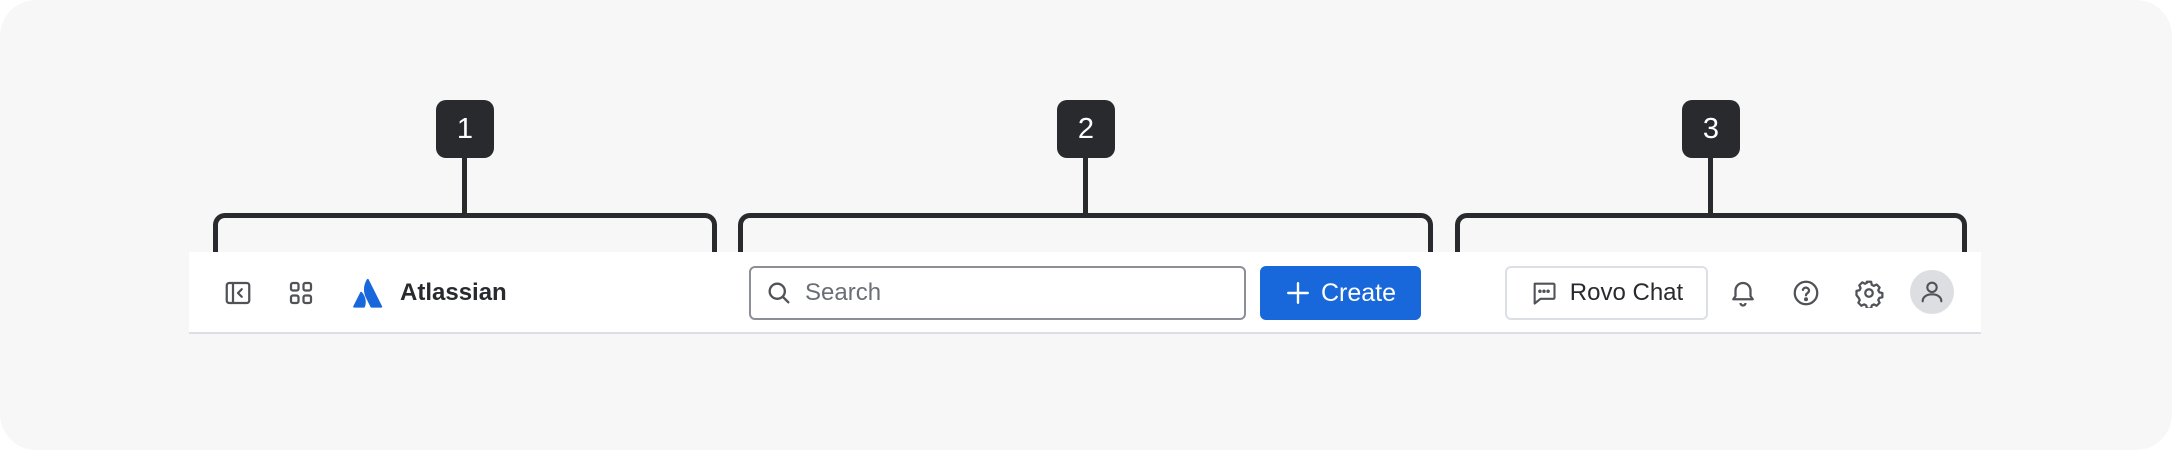 The image size is (2172, 450). Describe the element at coordinates (1358, 292) in the screenshot. I see `create-button-label: Create` at that location.